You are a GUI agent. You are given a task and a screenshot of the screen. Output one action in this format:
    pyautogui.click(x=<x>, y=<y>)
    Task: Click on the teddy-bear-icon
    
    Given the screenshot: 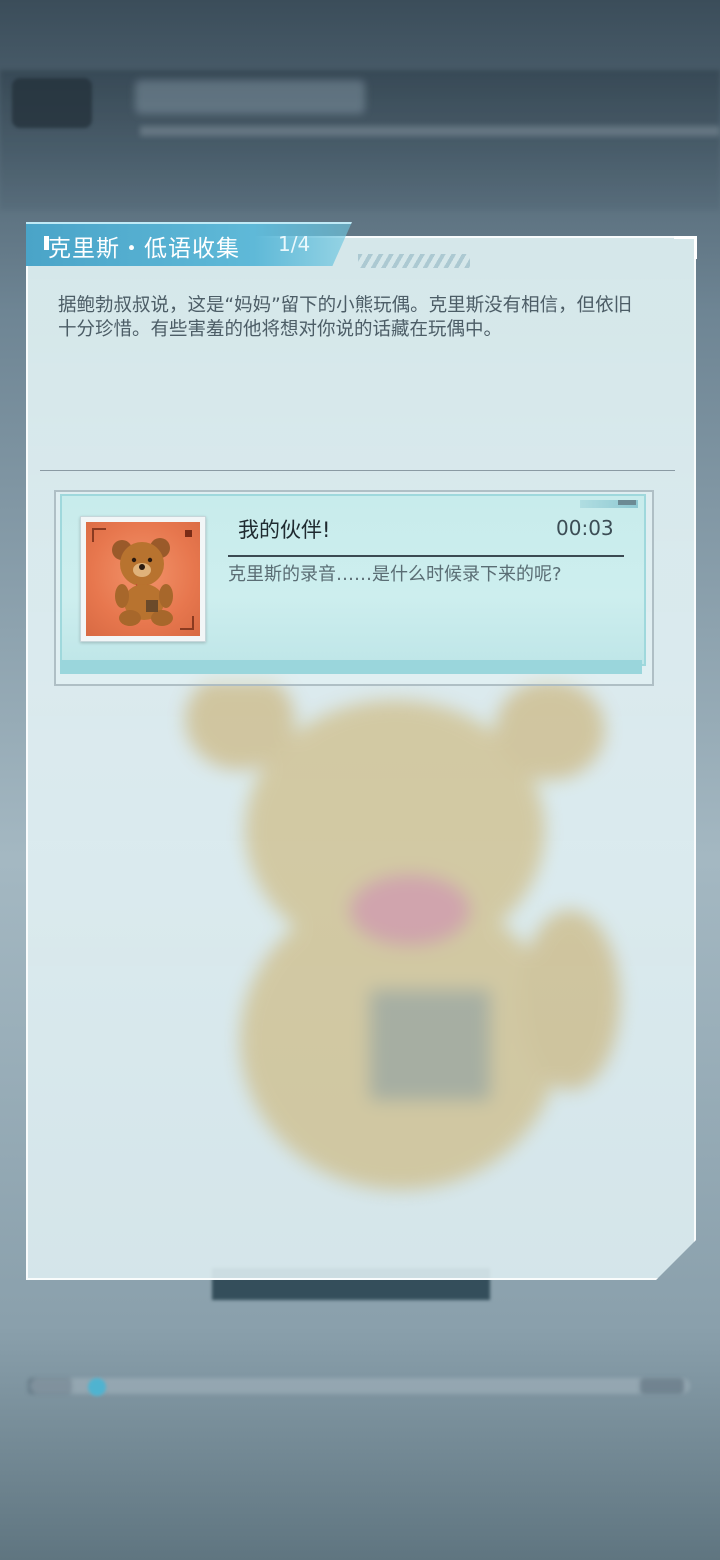 What is the action you would take?
    pyautogui.click(x=143, y=579)
    